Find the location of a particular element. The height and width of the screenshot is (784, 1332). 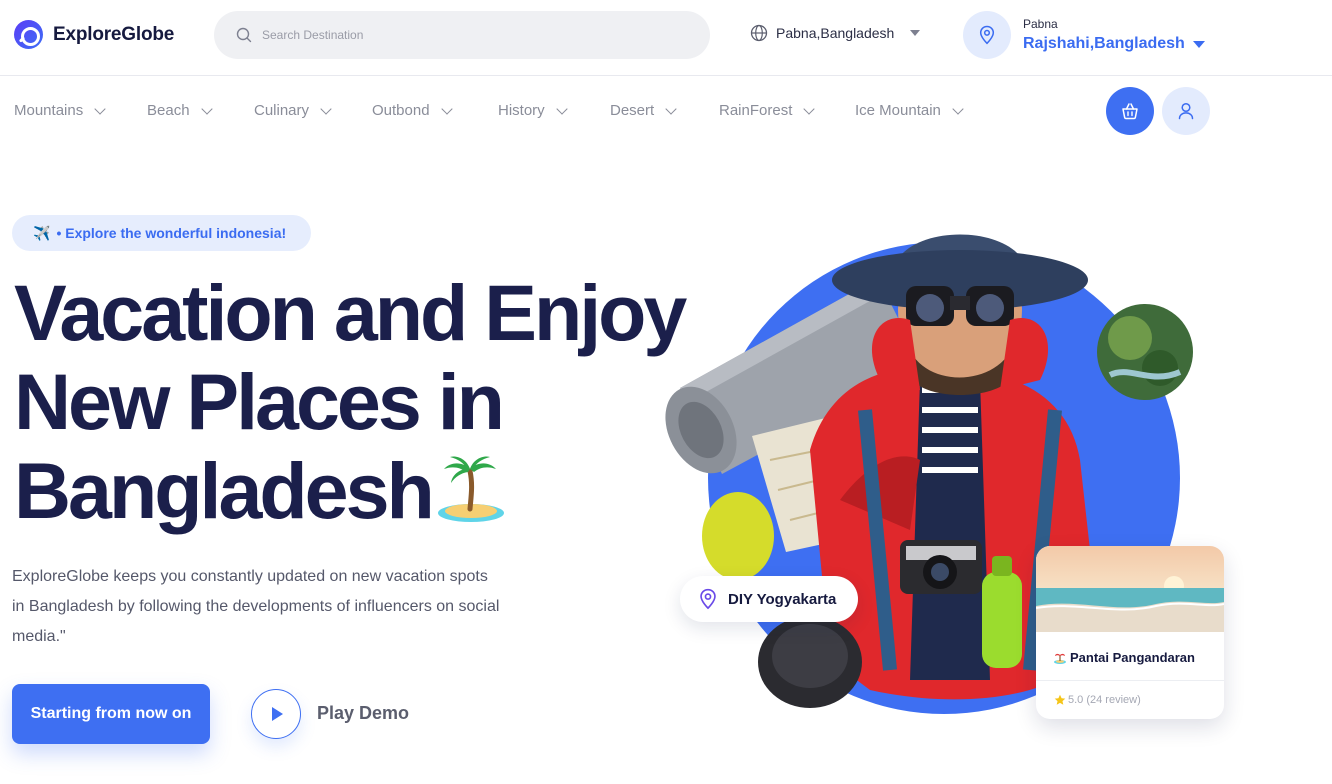

yellow-pot is located at coordinates (738, 536).